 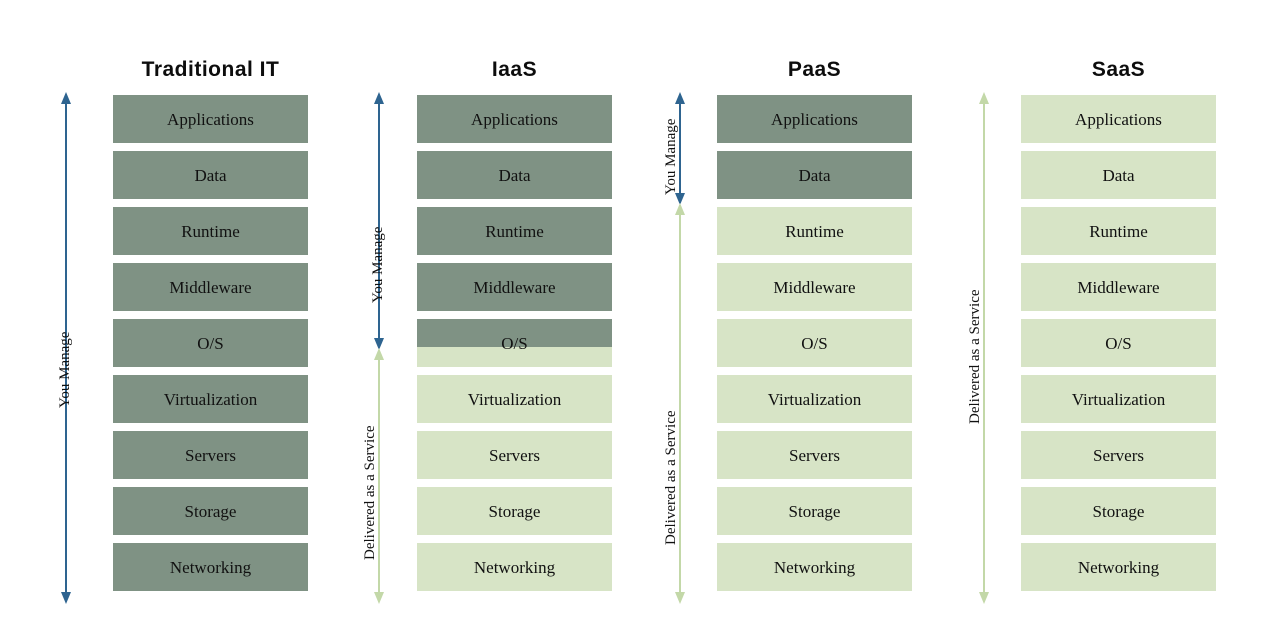 I want to click on layer-os-saas: O/S, so click(x=1118, y=343).